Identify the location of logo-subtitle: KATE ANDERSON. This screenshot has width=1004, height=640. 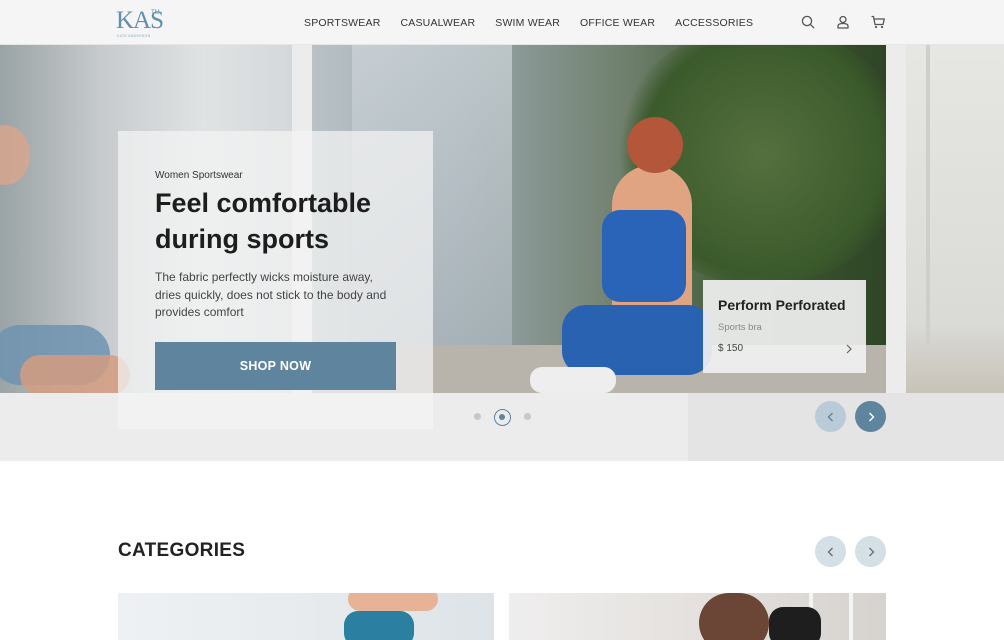
(134, 36).